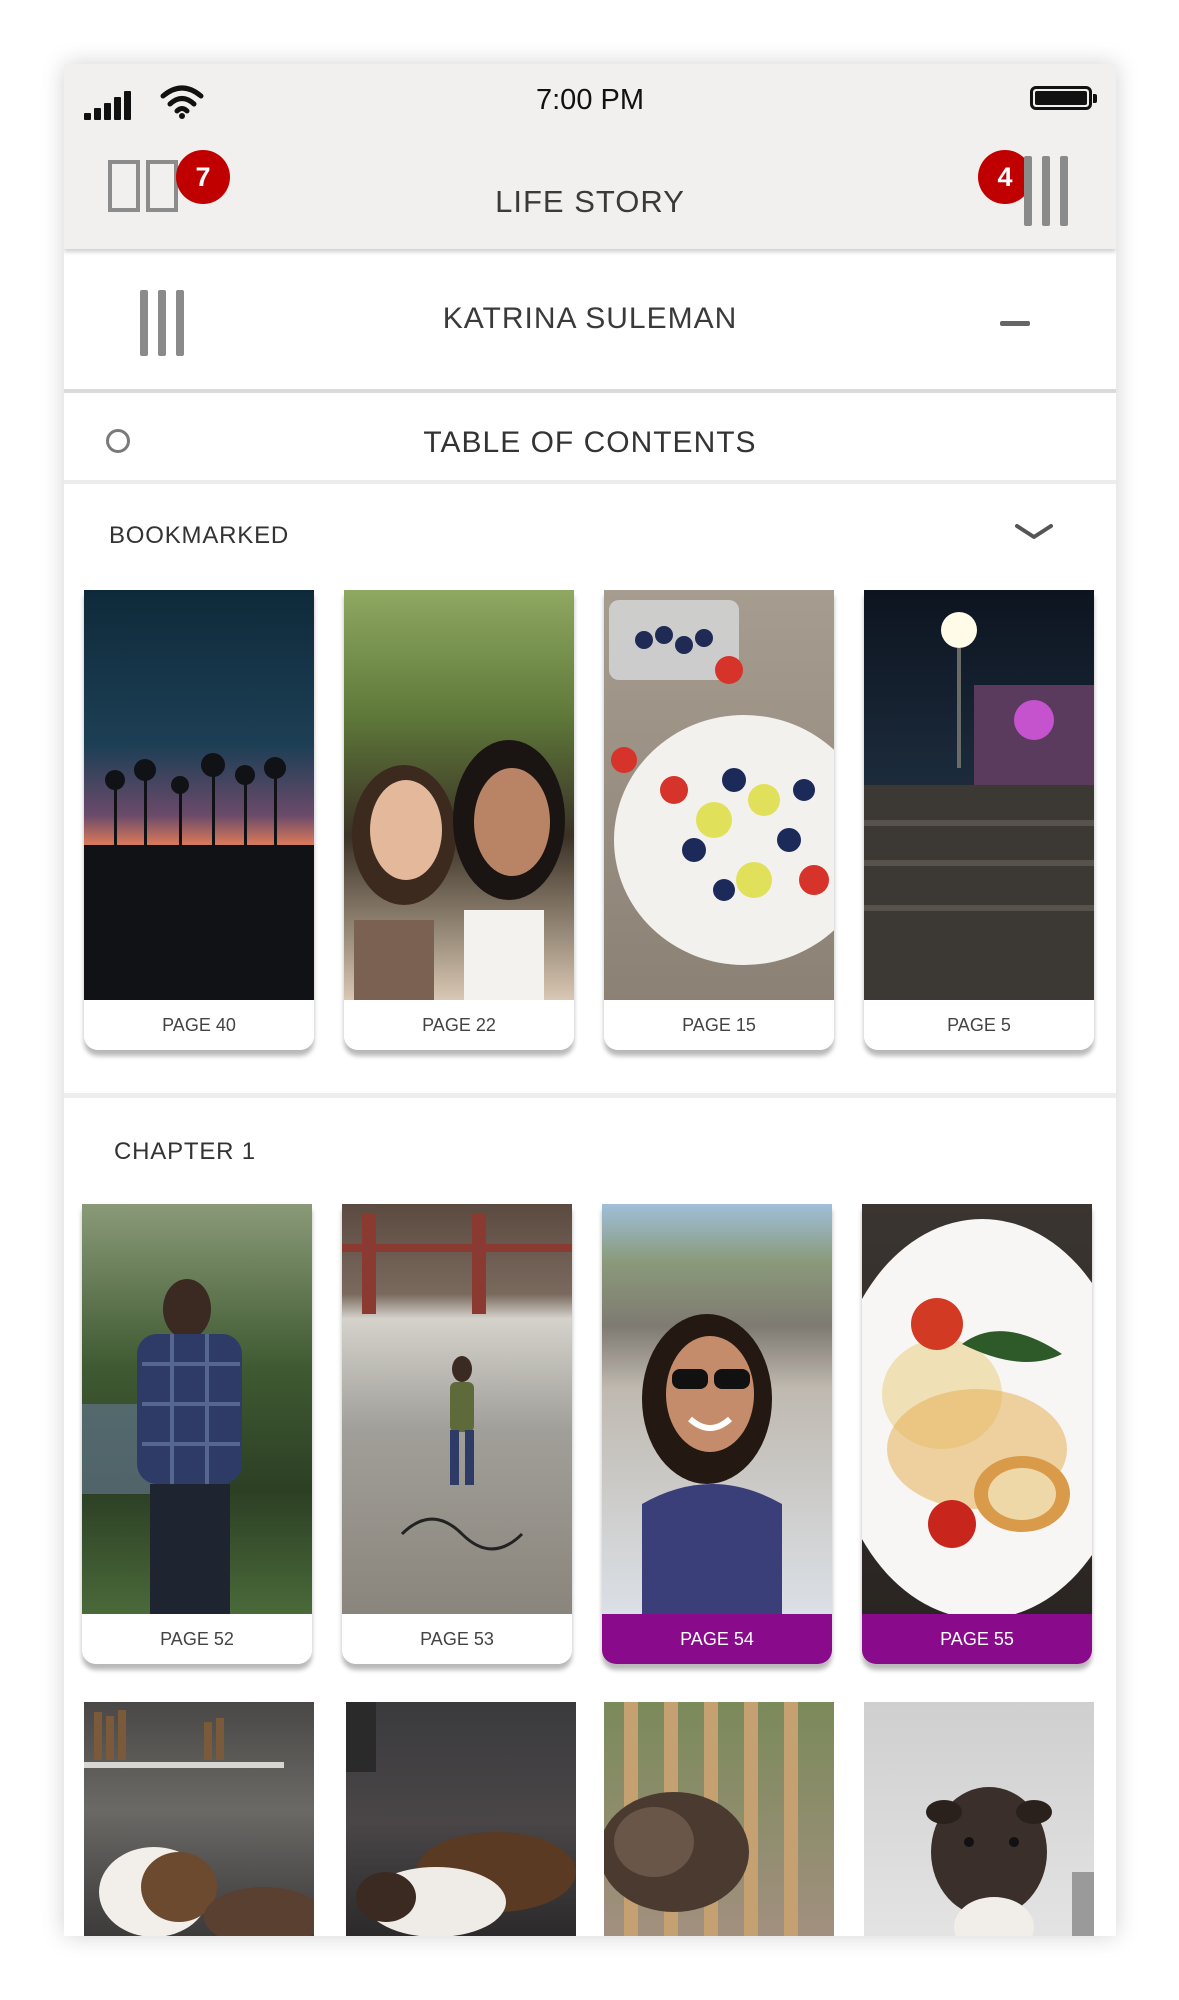 The width and height of the screenshot is (1179, 2000). I want to click on dog-by-bookshelf-image, so click(199, 1819).